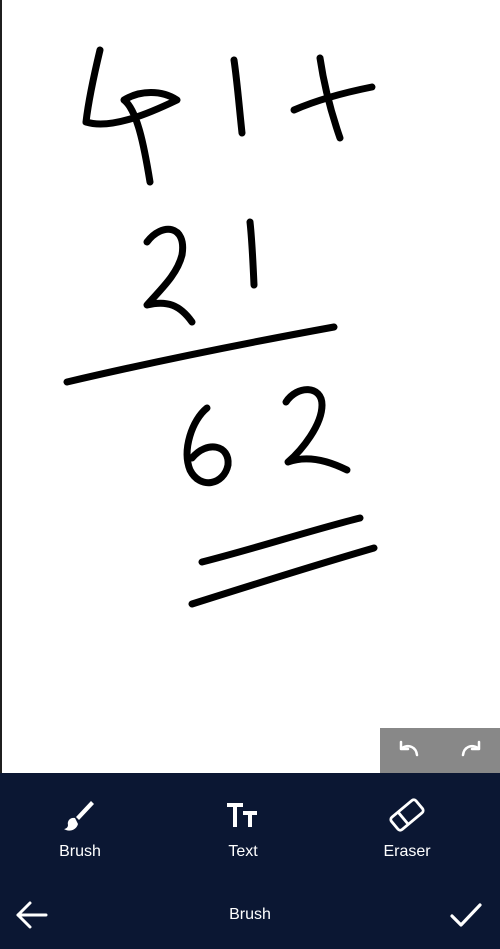 The width and height of the screenshot is (500, 949). What do you see at coordinates (243, 851) in the screenshot?
I see `text-tool-label: Text` at bounding box center [243, 851].